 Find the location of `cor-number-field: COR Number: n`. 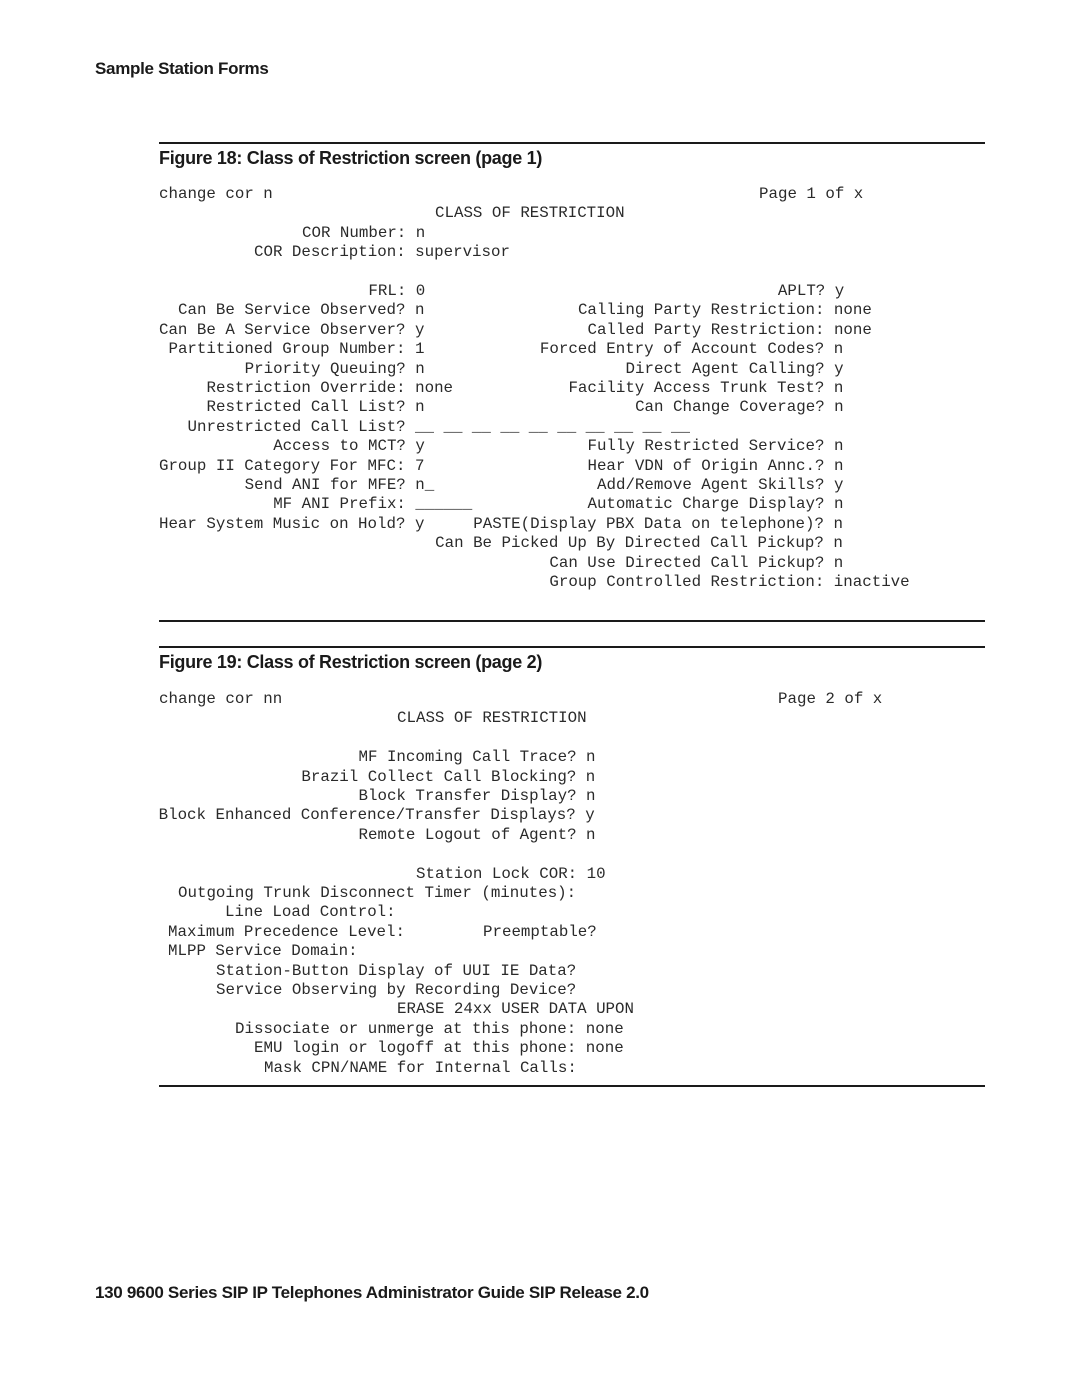

cor-number-field: COR Number: n is located at coordinates (363, 233).